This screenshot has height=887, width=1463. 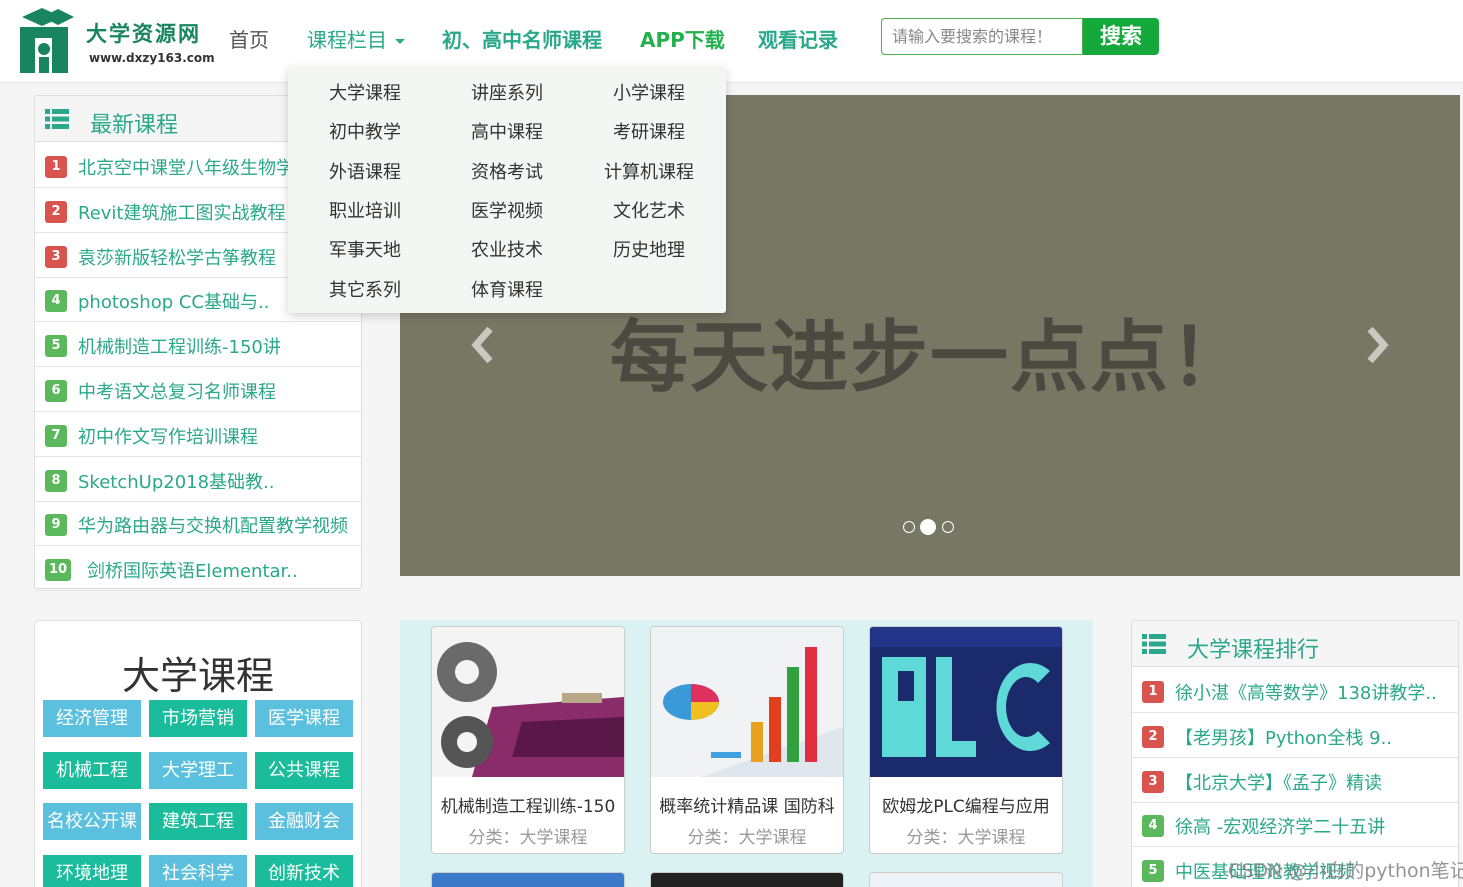 I want to click on nav-home: 首页, so click(x=249, y=38).